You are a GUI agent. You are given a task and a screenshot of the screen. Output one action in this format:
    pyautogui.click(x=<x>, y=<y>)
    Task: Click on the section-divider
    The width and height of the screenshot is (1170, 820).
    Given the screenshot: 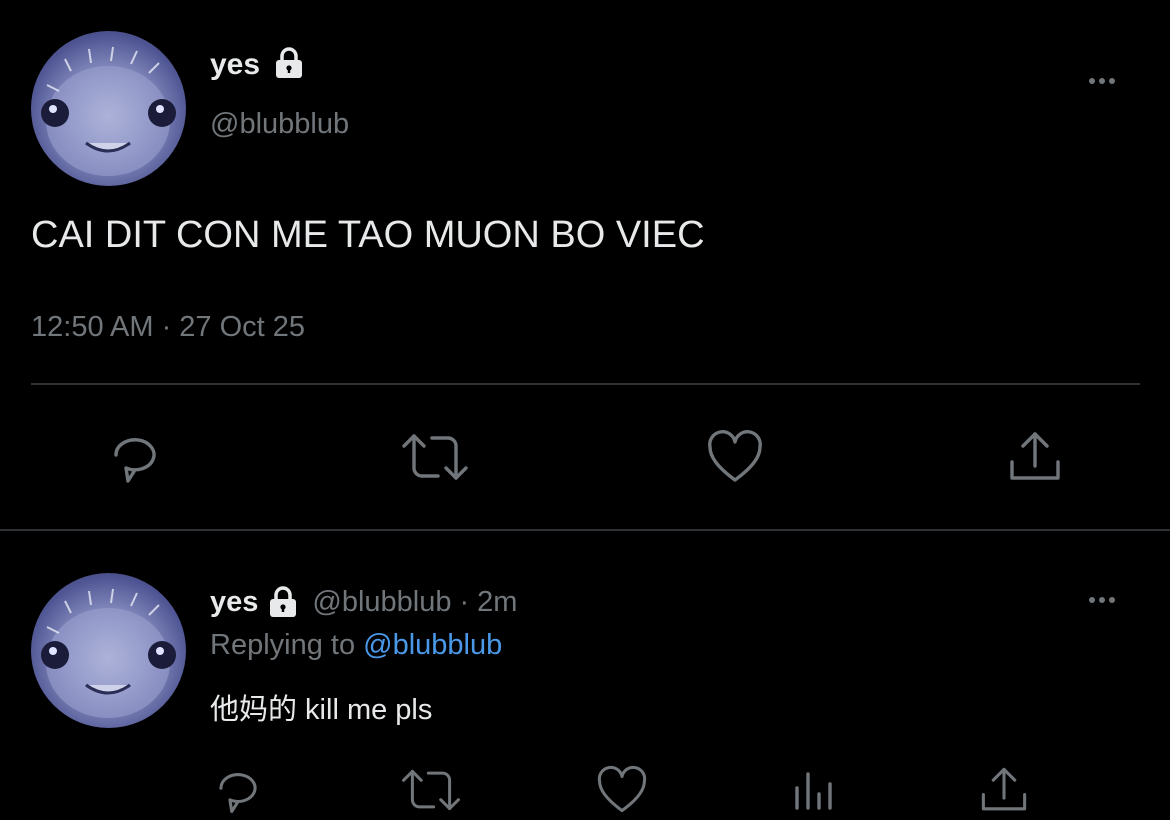 What is the action you would take?
    pyautogui.click(x=585, y=530)
    